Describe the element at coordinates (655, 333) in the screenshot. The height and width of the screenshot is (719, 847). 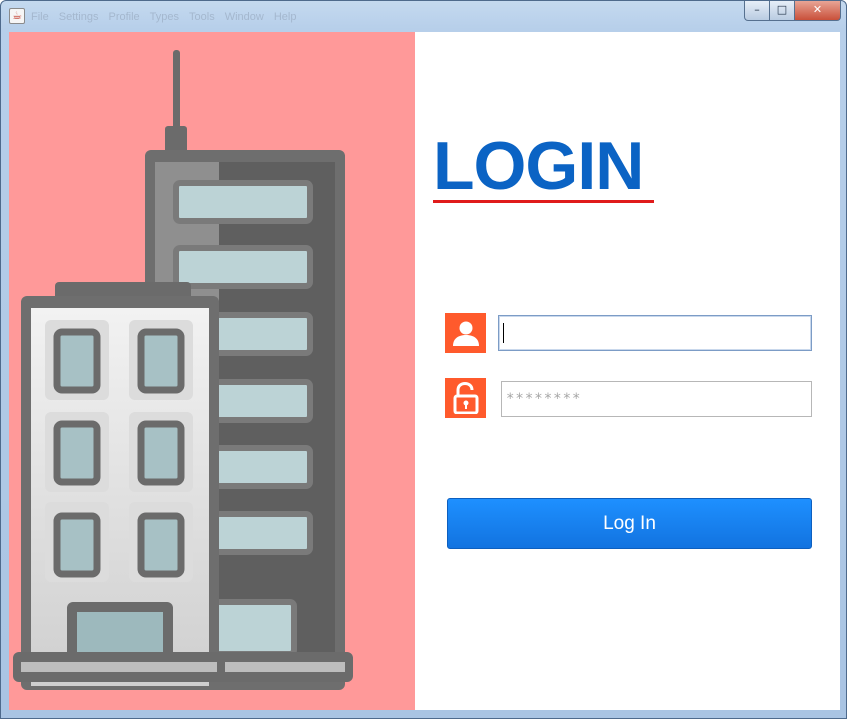
I see `username-input` at that location.